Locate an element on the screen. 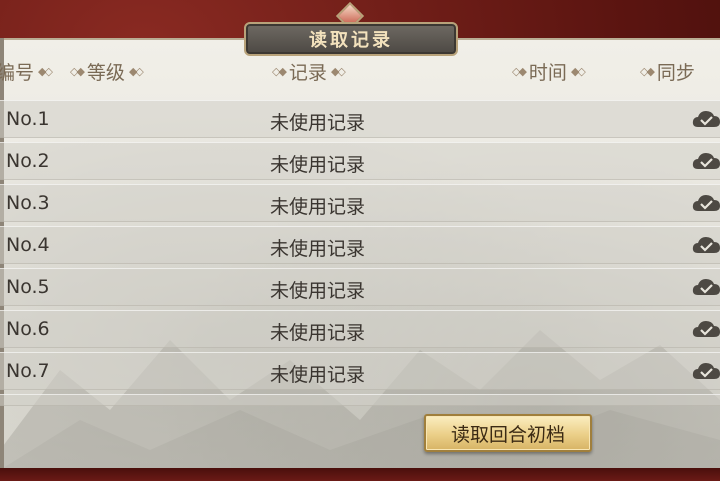  save-slot-row: No.3 未使用记录 is located at coordinates (360, 203).